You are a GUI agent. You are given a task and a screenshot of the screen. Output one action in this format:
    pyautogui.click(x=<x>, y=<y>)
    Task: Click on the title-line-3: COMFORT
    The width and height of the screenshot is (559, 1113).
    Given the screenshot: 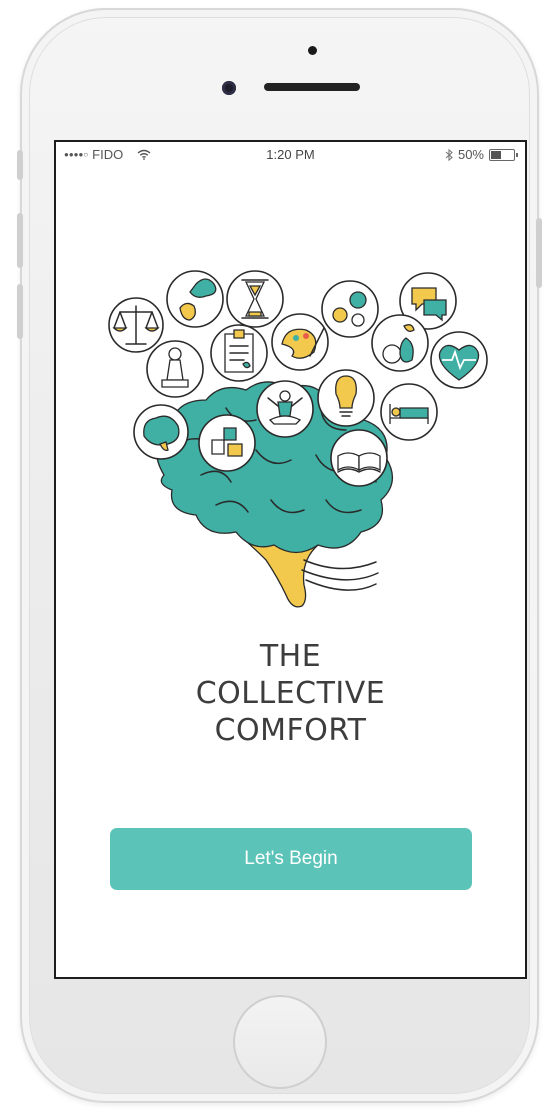 What is the action you would take?
    pyautogui.click(x=290, y=730)
    